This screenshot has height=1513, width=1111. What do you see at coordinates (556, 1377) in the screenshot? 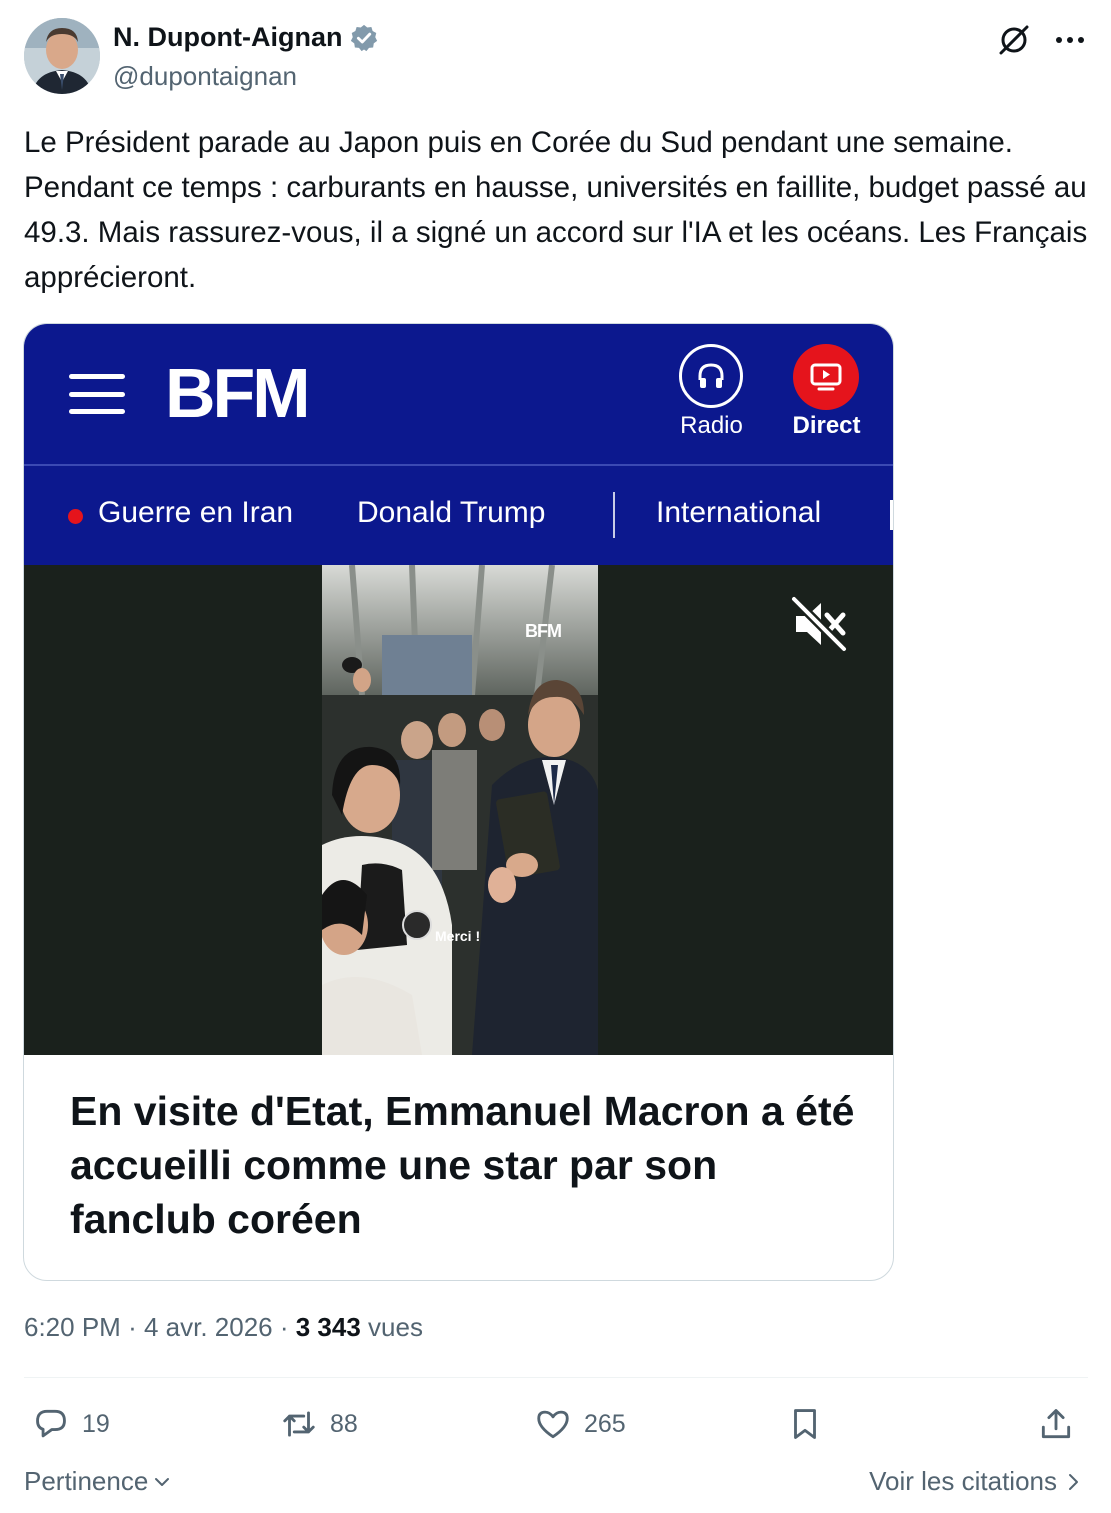
I see `divider` at bounding box center [556, 1377].